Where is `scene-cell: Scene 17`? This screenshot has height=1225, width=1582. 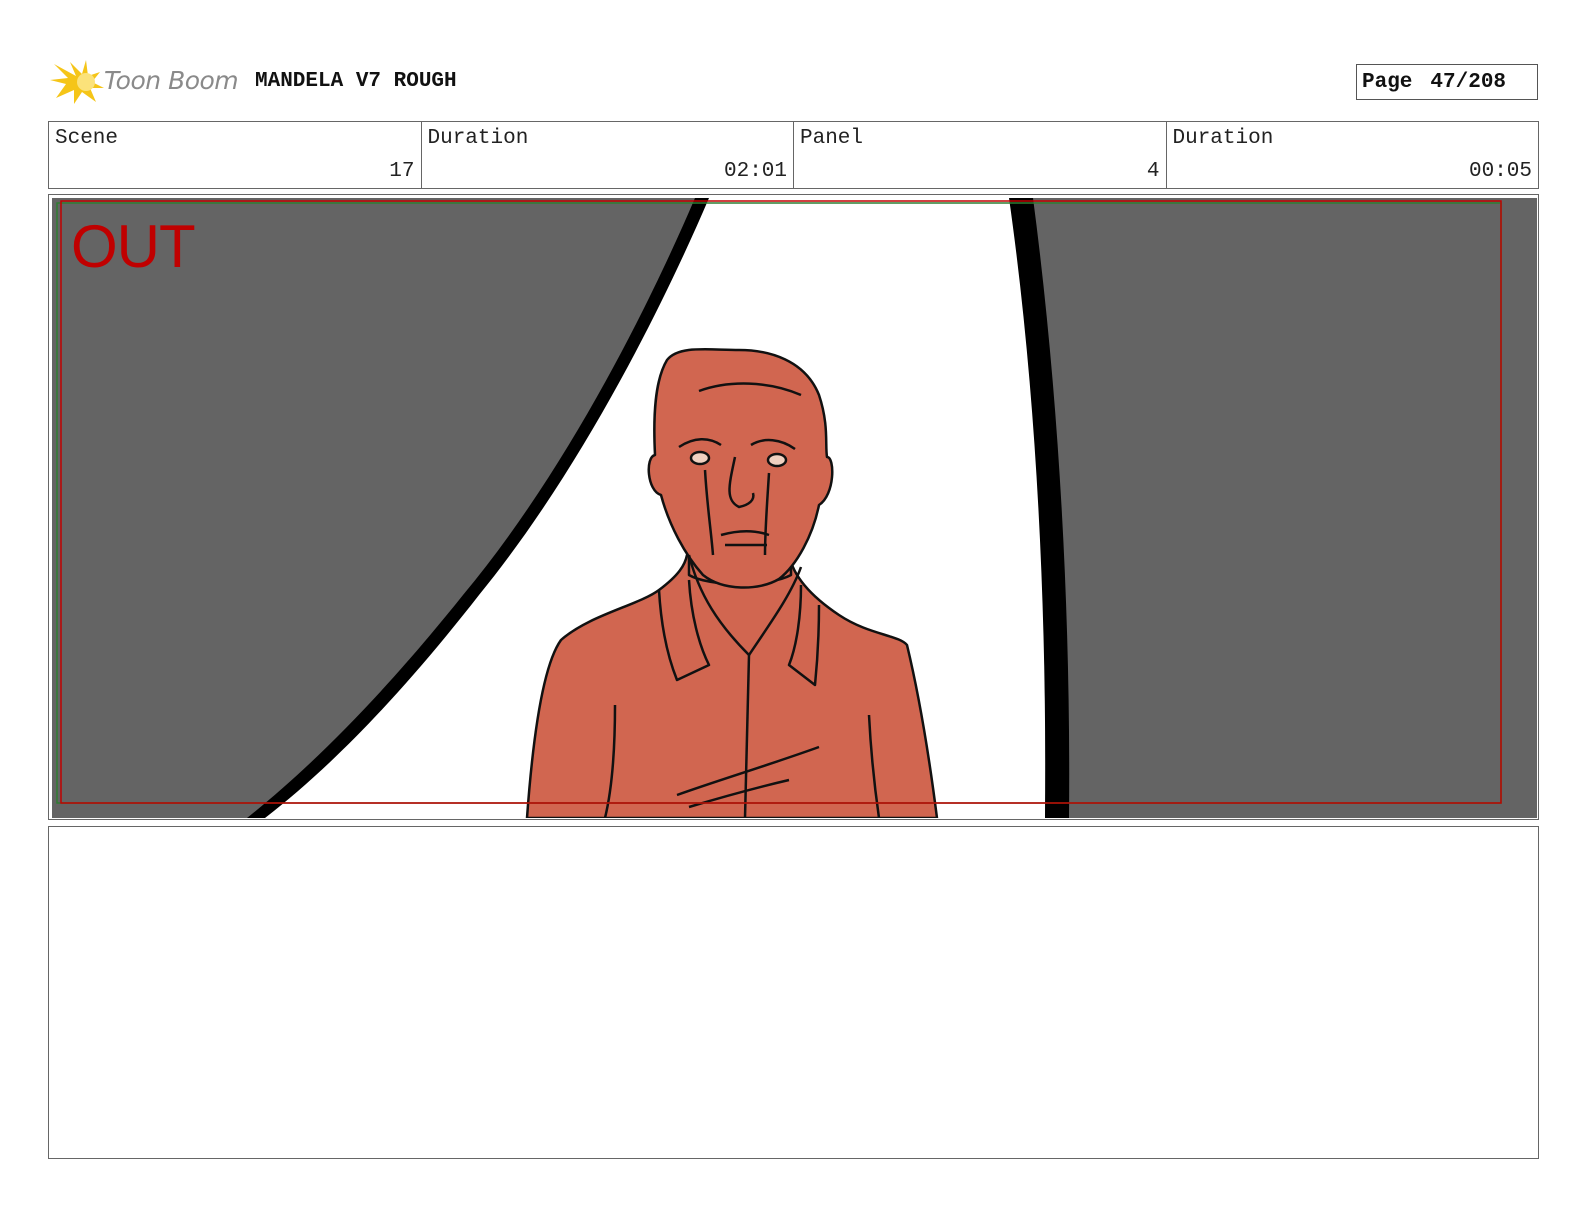
scene-cell: Scene 17 is located at coordinates (235, 155).